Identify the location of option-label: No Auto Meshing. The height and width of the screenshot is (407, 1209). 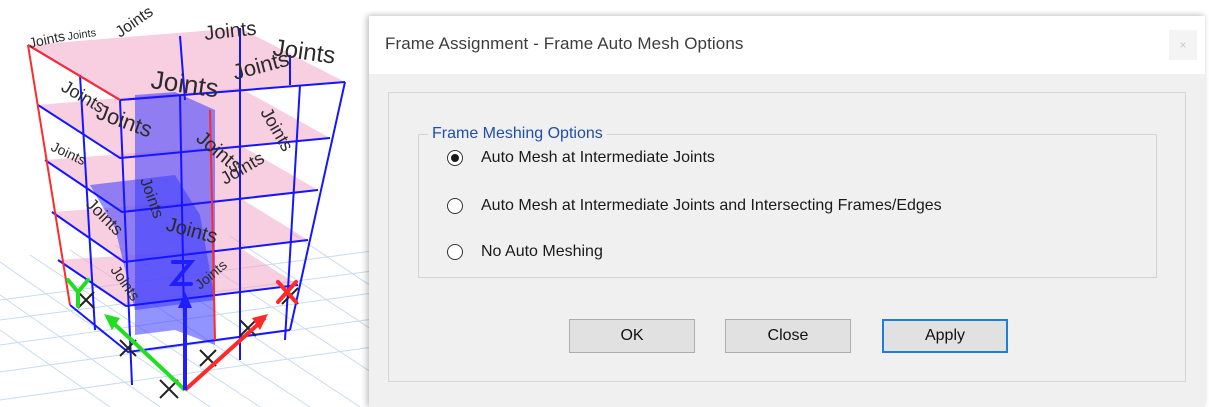
(542, 251).